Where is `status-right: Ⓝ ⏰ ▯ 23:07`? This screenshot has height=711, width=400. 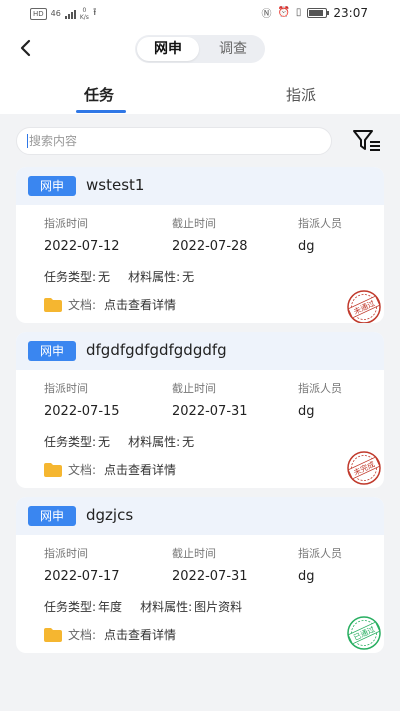
status-right: Ⓝ ⏰ ▯ 23:07 is located at coordinates (314, 13).